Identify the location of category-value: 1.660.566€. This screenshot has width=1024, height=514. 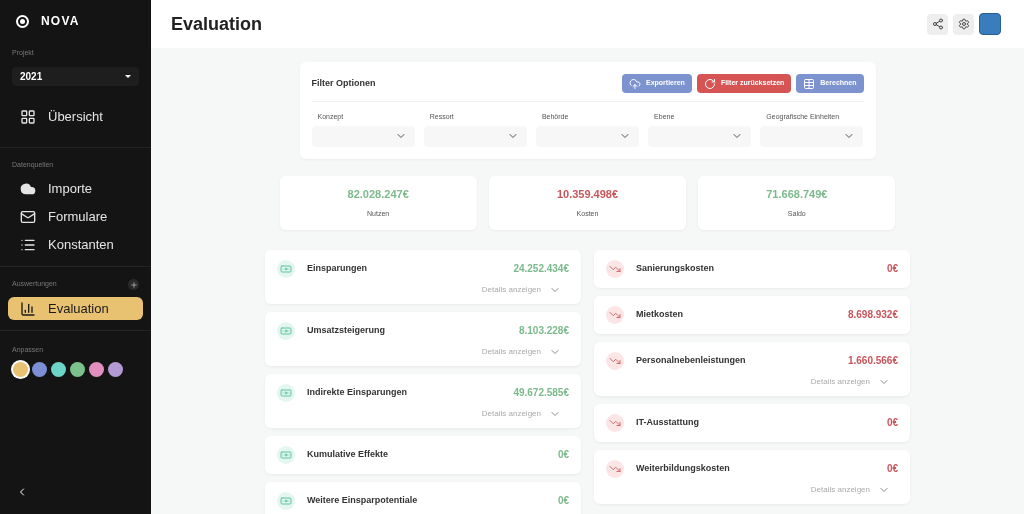
(872, 361).